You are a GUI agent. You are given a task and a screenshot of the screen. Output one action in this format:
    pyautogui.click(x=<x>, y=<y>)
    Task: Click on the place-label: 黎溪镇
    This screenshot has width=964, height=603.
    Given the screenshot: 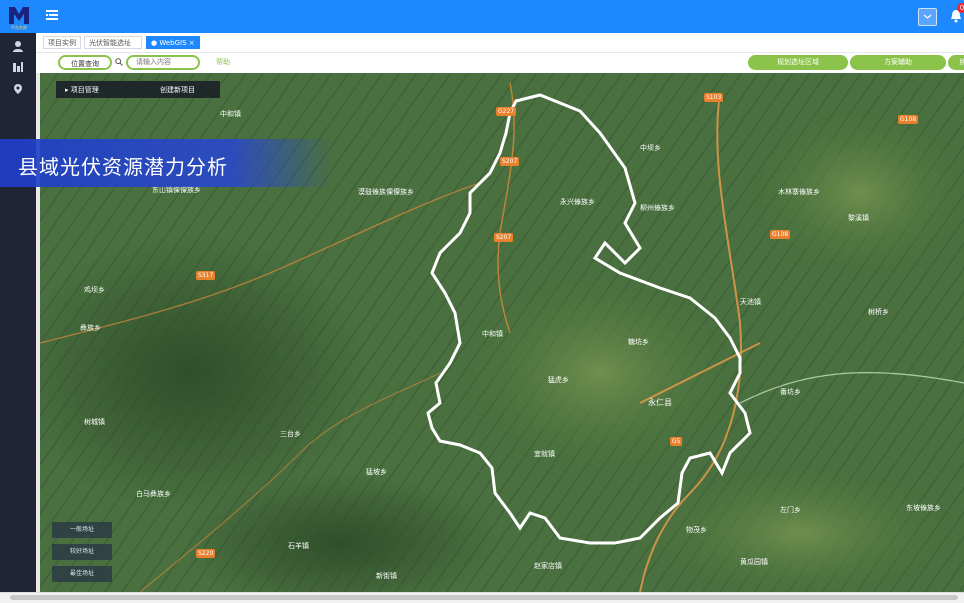 What is the action you would take?
    pyautogui.click(x=858, y=218)
    